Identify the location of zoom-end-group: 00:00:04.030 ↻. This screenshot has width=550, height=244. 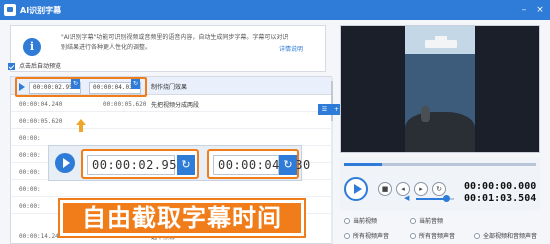
(258, 164).